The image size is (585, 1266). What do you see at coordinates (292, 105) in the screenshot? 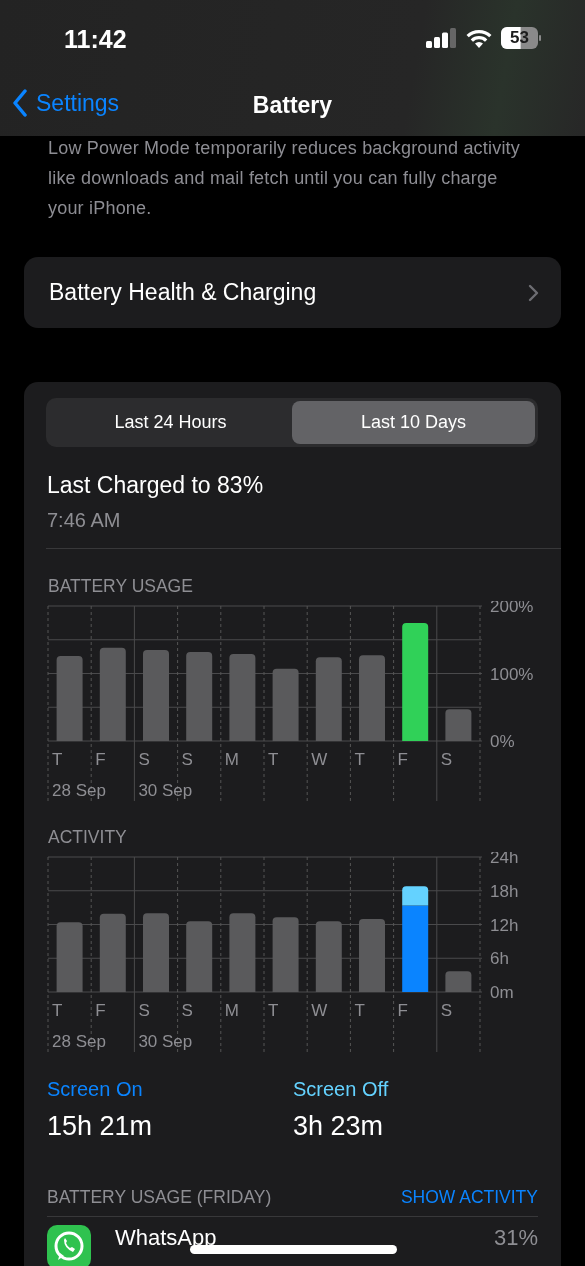
I see `page-title: Battery` at bounding box center [292, 105].